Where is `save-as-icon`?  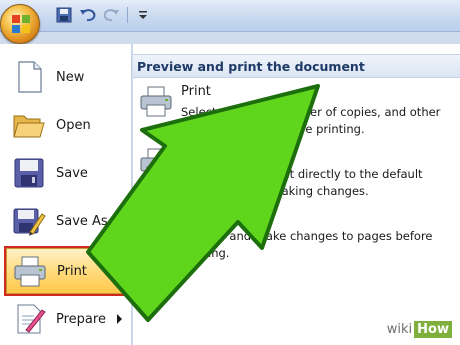
save-as-icon is located at coordinates (29, 221).